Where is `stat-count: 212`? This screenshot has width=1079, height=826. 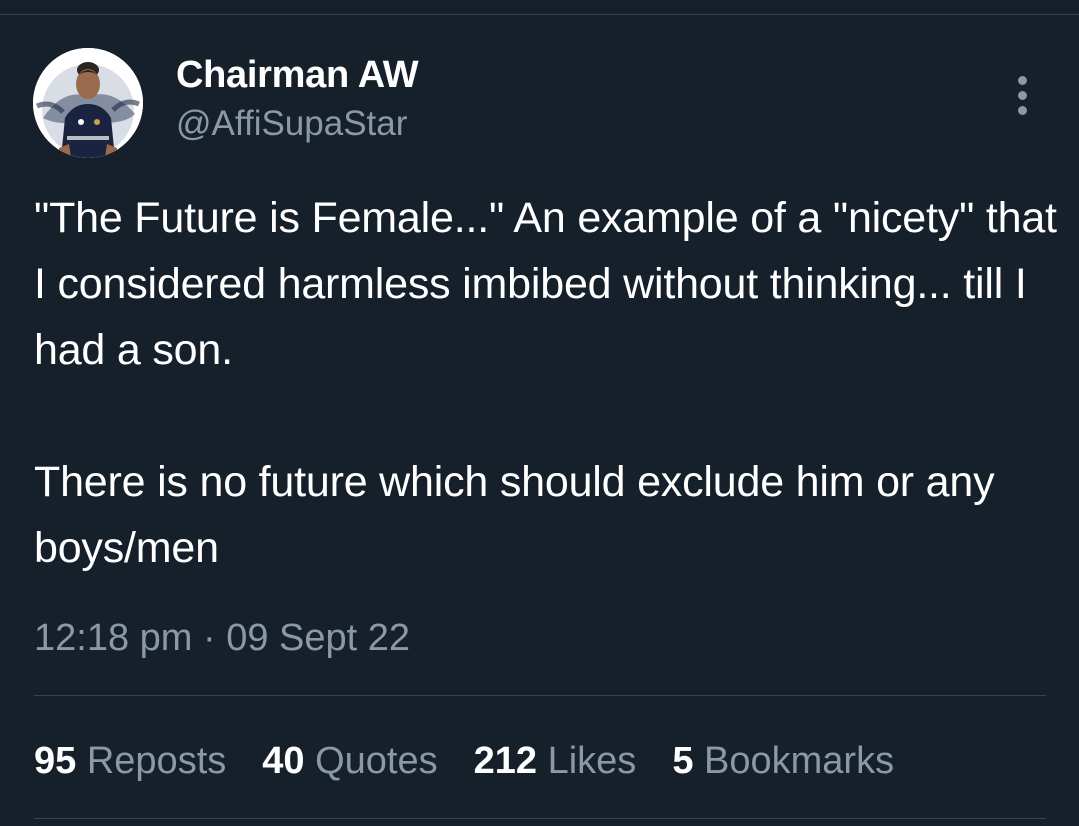
stat-count: 212 is located at coordinates (505, 761).